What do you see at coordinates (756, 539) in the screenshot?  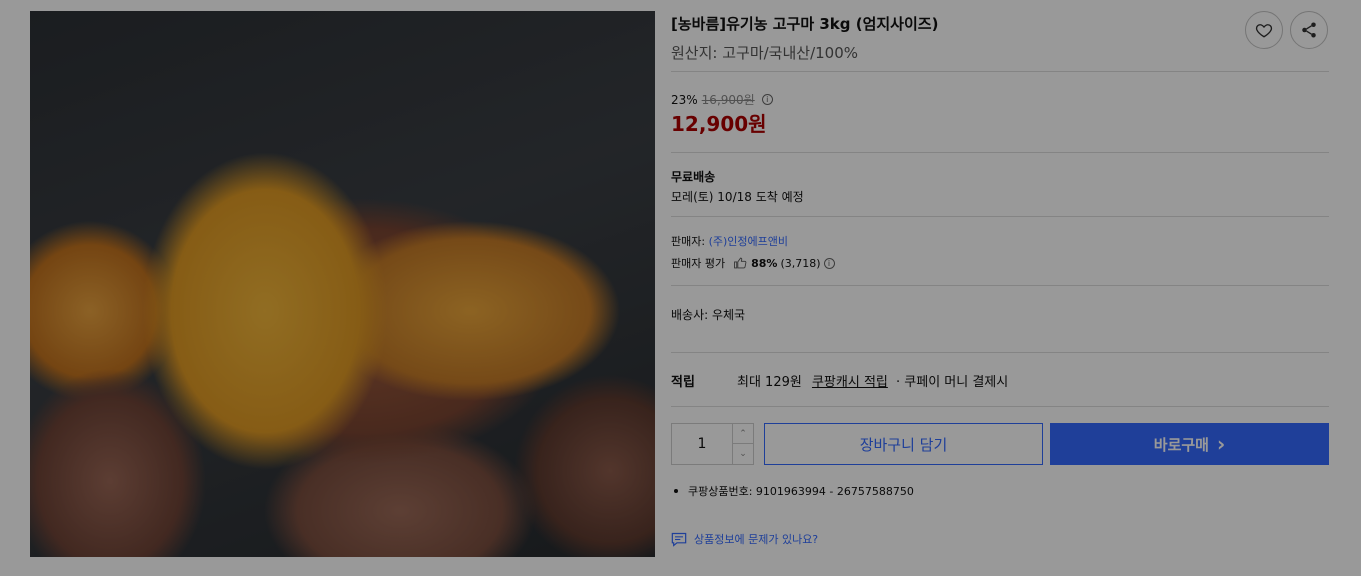 I see `report-issue-text: 상품정보에 문제가 있나요?` at bounding box center [756, 539].